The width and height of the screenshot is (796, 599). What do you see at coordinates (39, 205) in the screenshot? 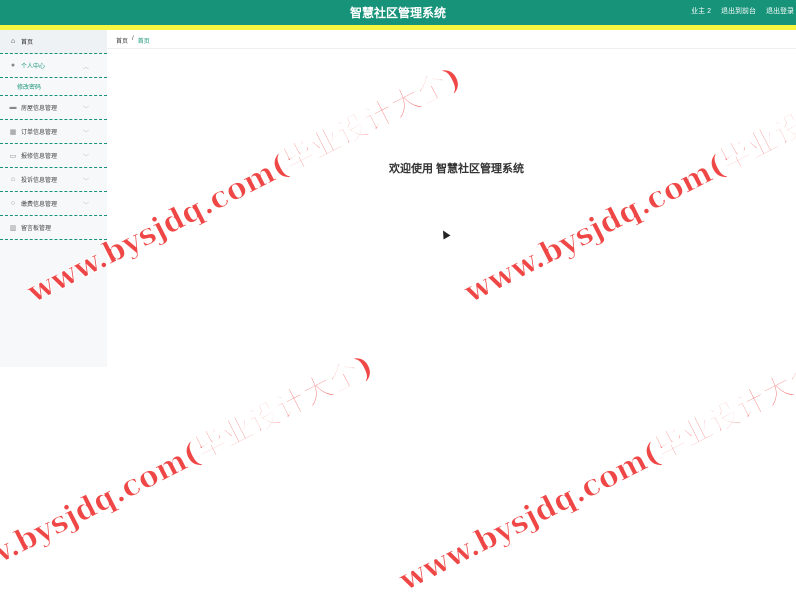
I see `sidebar-item-label: 缴费信息管理` at bounding box center [39, 205].